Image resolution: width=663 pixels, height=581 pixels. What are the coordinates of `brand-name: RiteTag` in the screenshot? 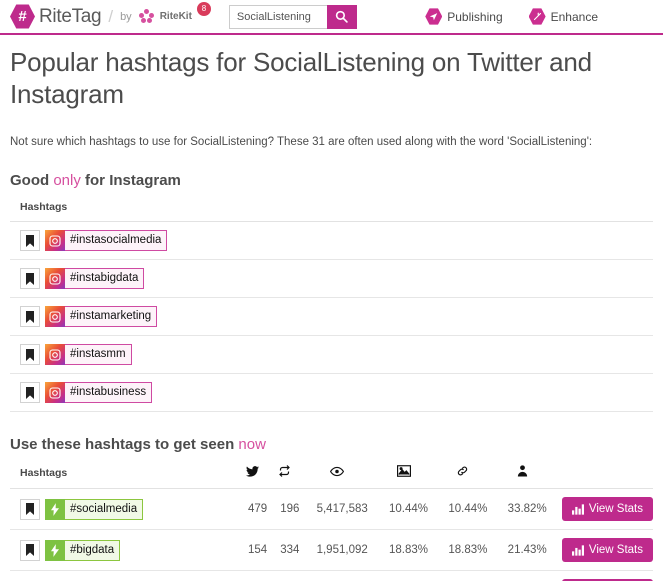 It's located at (70, 16).